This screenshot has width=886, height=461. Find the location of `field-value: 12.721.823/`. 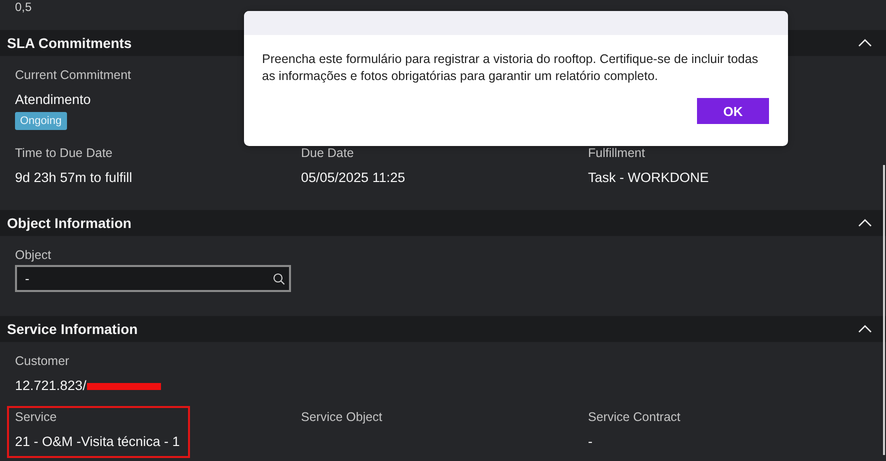

field-value: 12.721.823/ is located at coordinates (50, 386).